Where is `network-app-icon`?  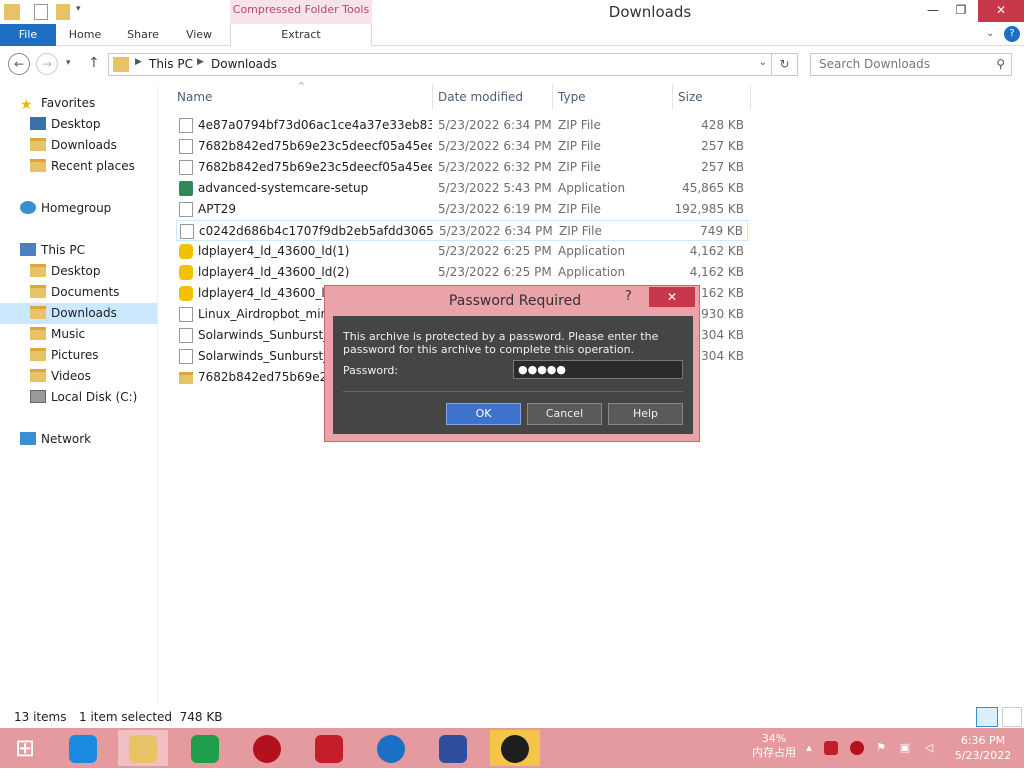
network-app-icon is located at coordinates (453, 748).